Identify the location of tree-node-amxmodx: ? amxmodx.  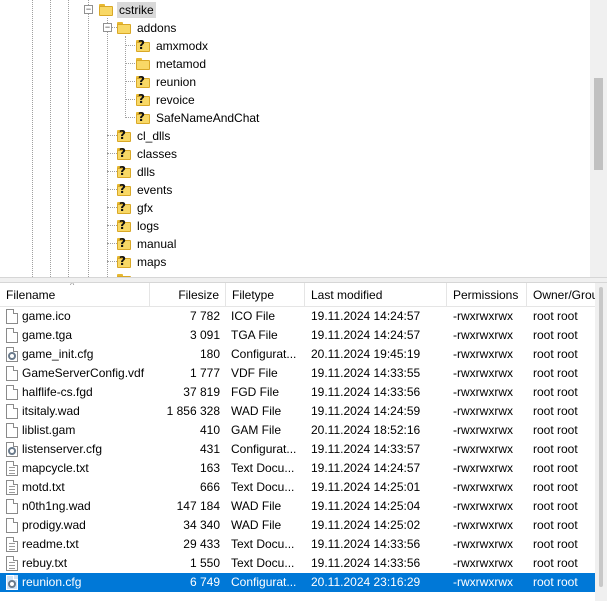
(172, 46).